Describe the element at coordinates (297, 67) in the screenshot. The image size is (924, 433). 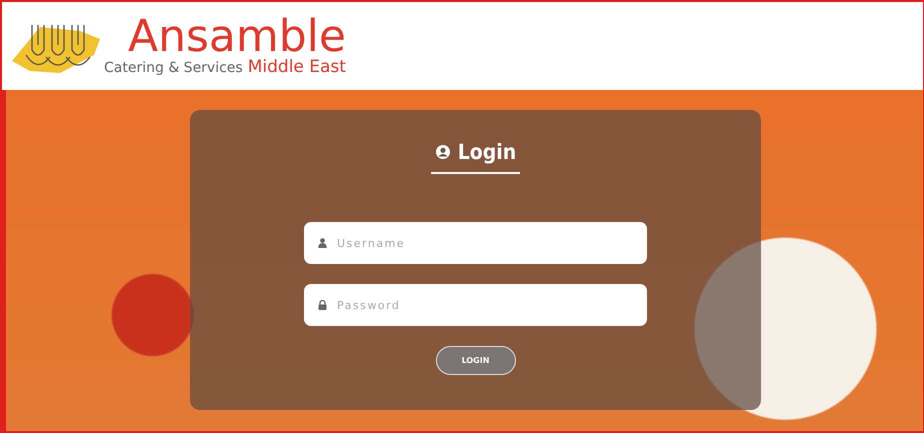
I see `logo-region: Middle East` at that location.